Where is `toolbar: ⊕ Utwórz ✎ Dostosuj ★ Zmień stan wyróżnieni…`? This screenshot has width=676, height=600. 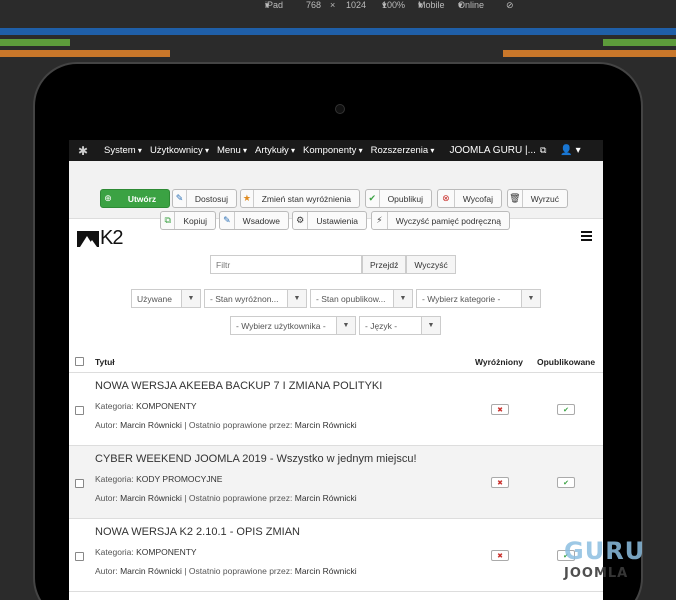
toolbar: ⊕ Utwórz ✎ Dostosuj ★ Zmień stan wyróżnieni… is located at coordinates (336, 195).